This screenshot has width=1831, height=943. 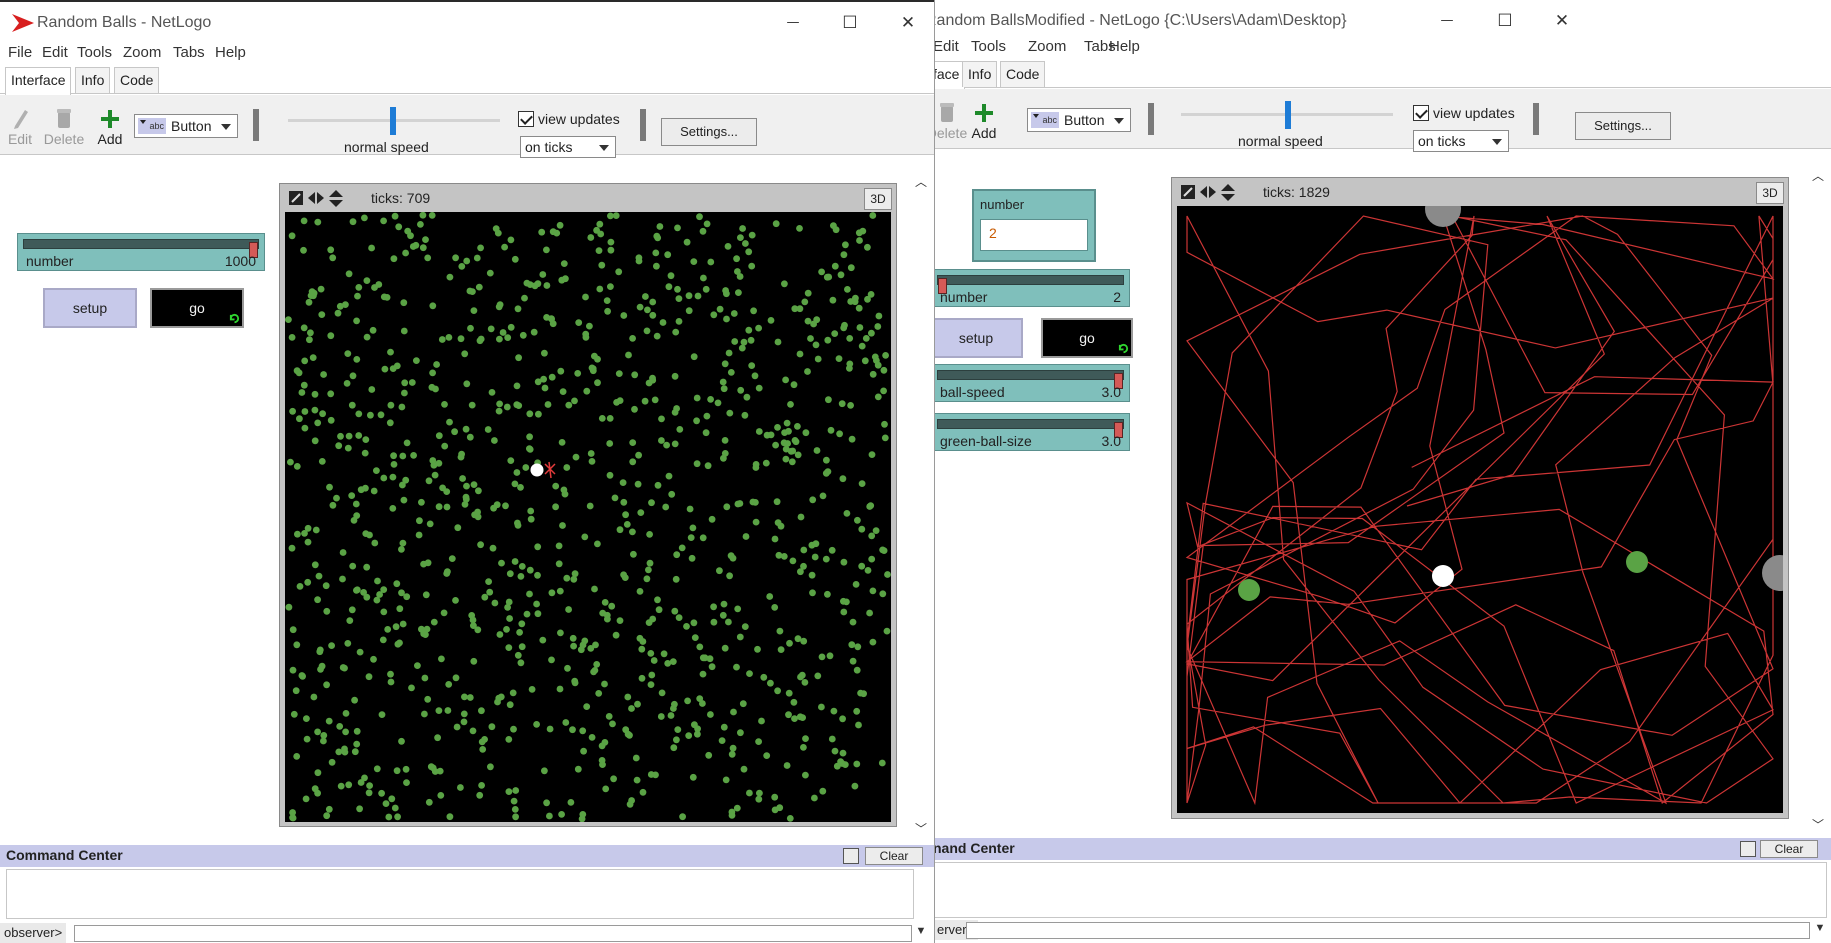 What do you see at coordinates (1111, 392) in the screenshot?
I see `slider-value: 3.0` at bounding box center [1111, 392].